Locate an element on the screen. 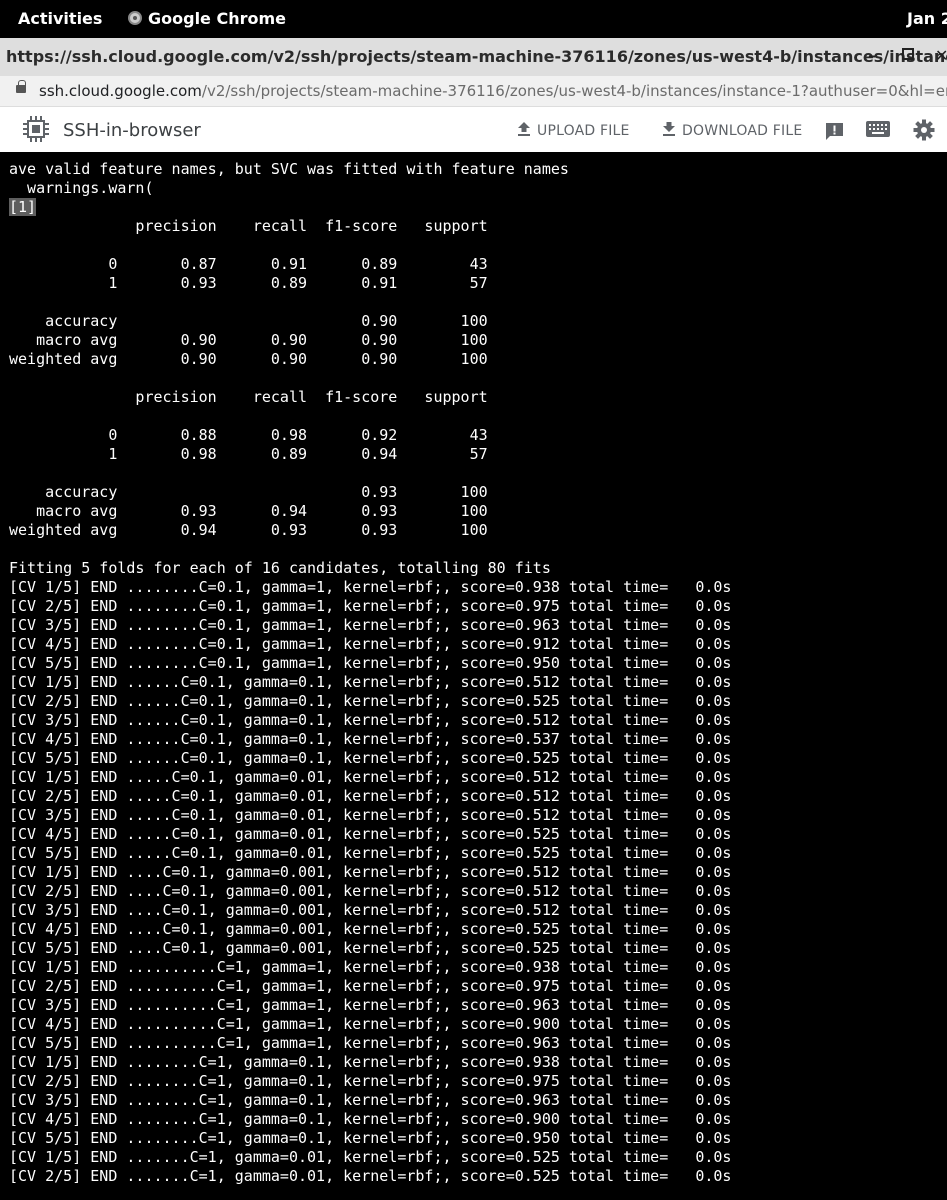  maximize-icon is located at coordinates (908, 54).